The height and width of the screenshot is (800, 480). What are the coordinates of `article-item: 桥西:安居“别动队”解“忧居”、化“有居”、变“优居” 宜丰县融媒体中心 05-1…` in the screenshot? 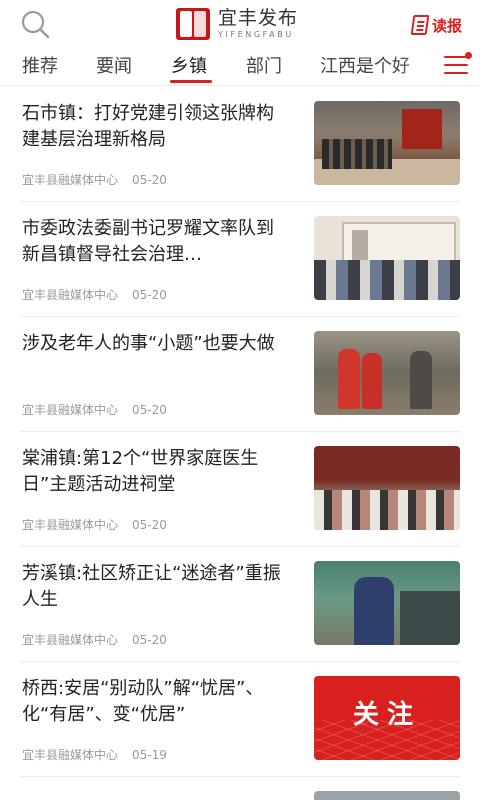 It's located at (240, 719).